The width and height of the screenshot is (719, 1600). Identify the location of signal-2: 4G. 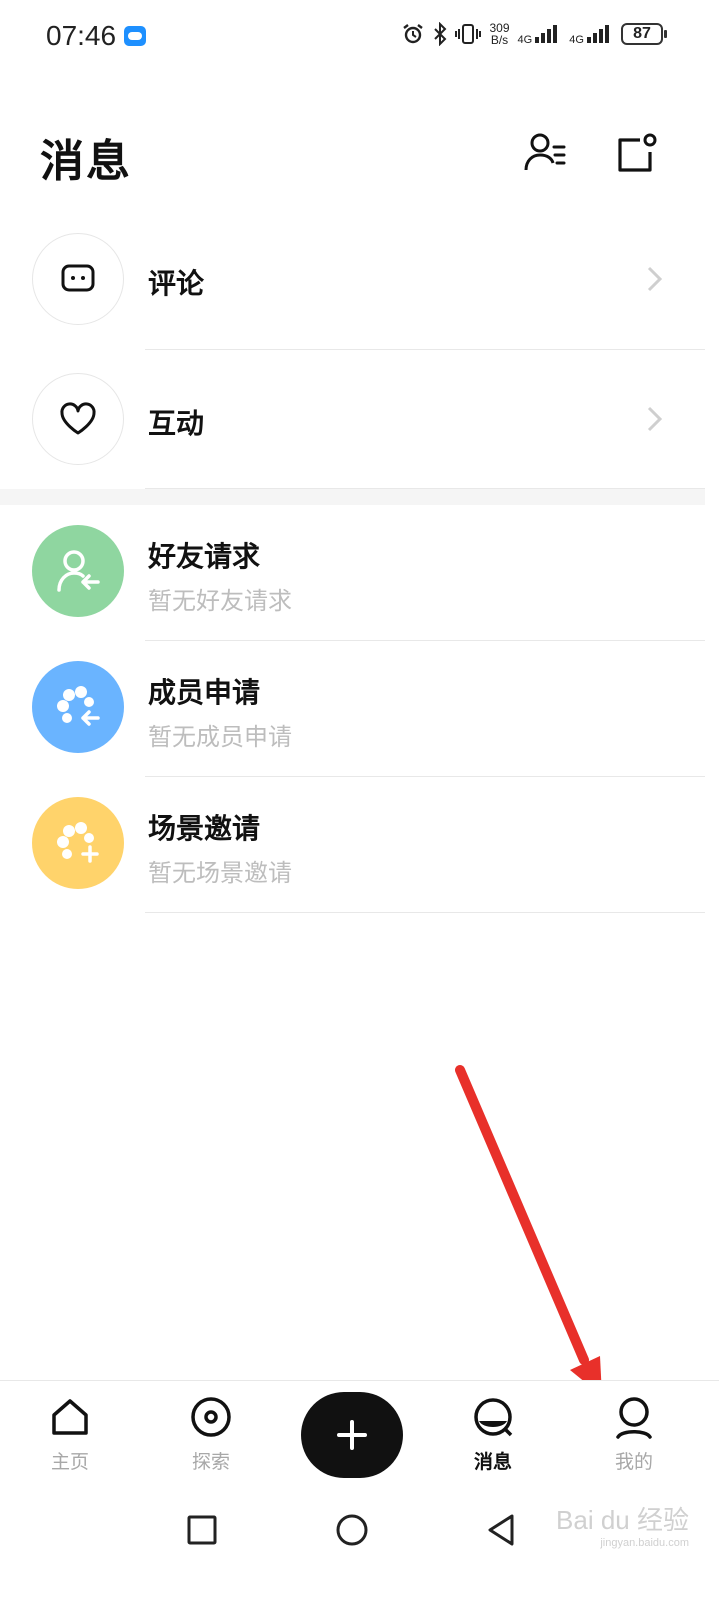
(591, 34).